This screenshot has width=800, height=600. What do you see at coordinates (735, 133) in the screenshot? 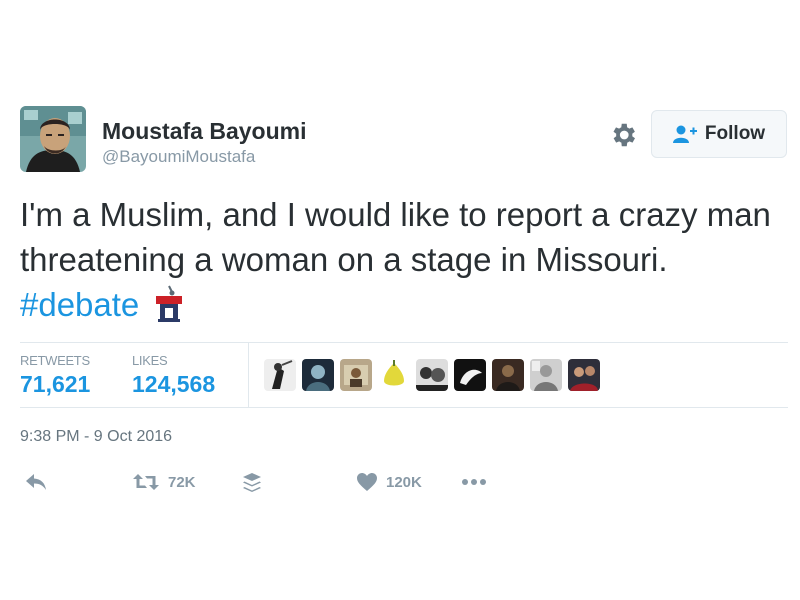
I see `follow-button-label: Follow` at bounding box center [735, 133].